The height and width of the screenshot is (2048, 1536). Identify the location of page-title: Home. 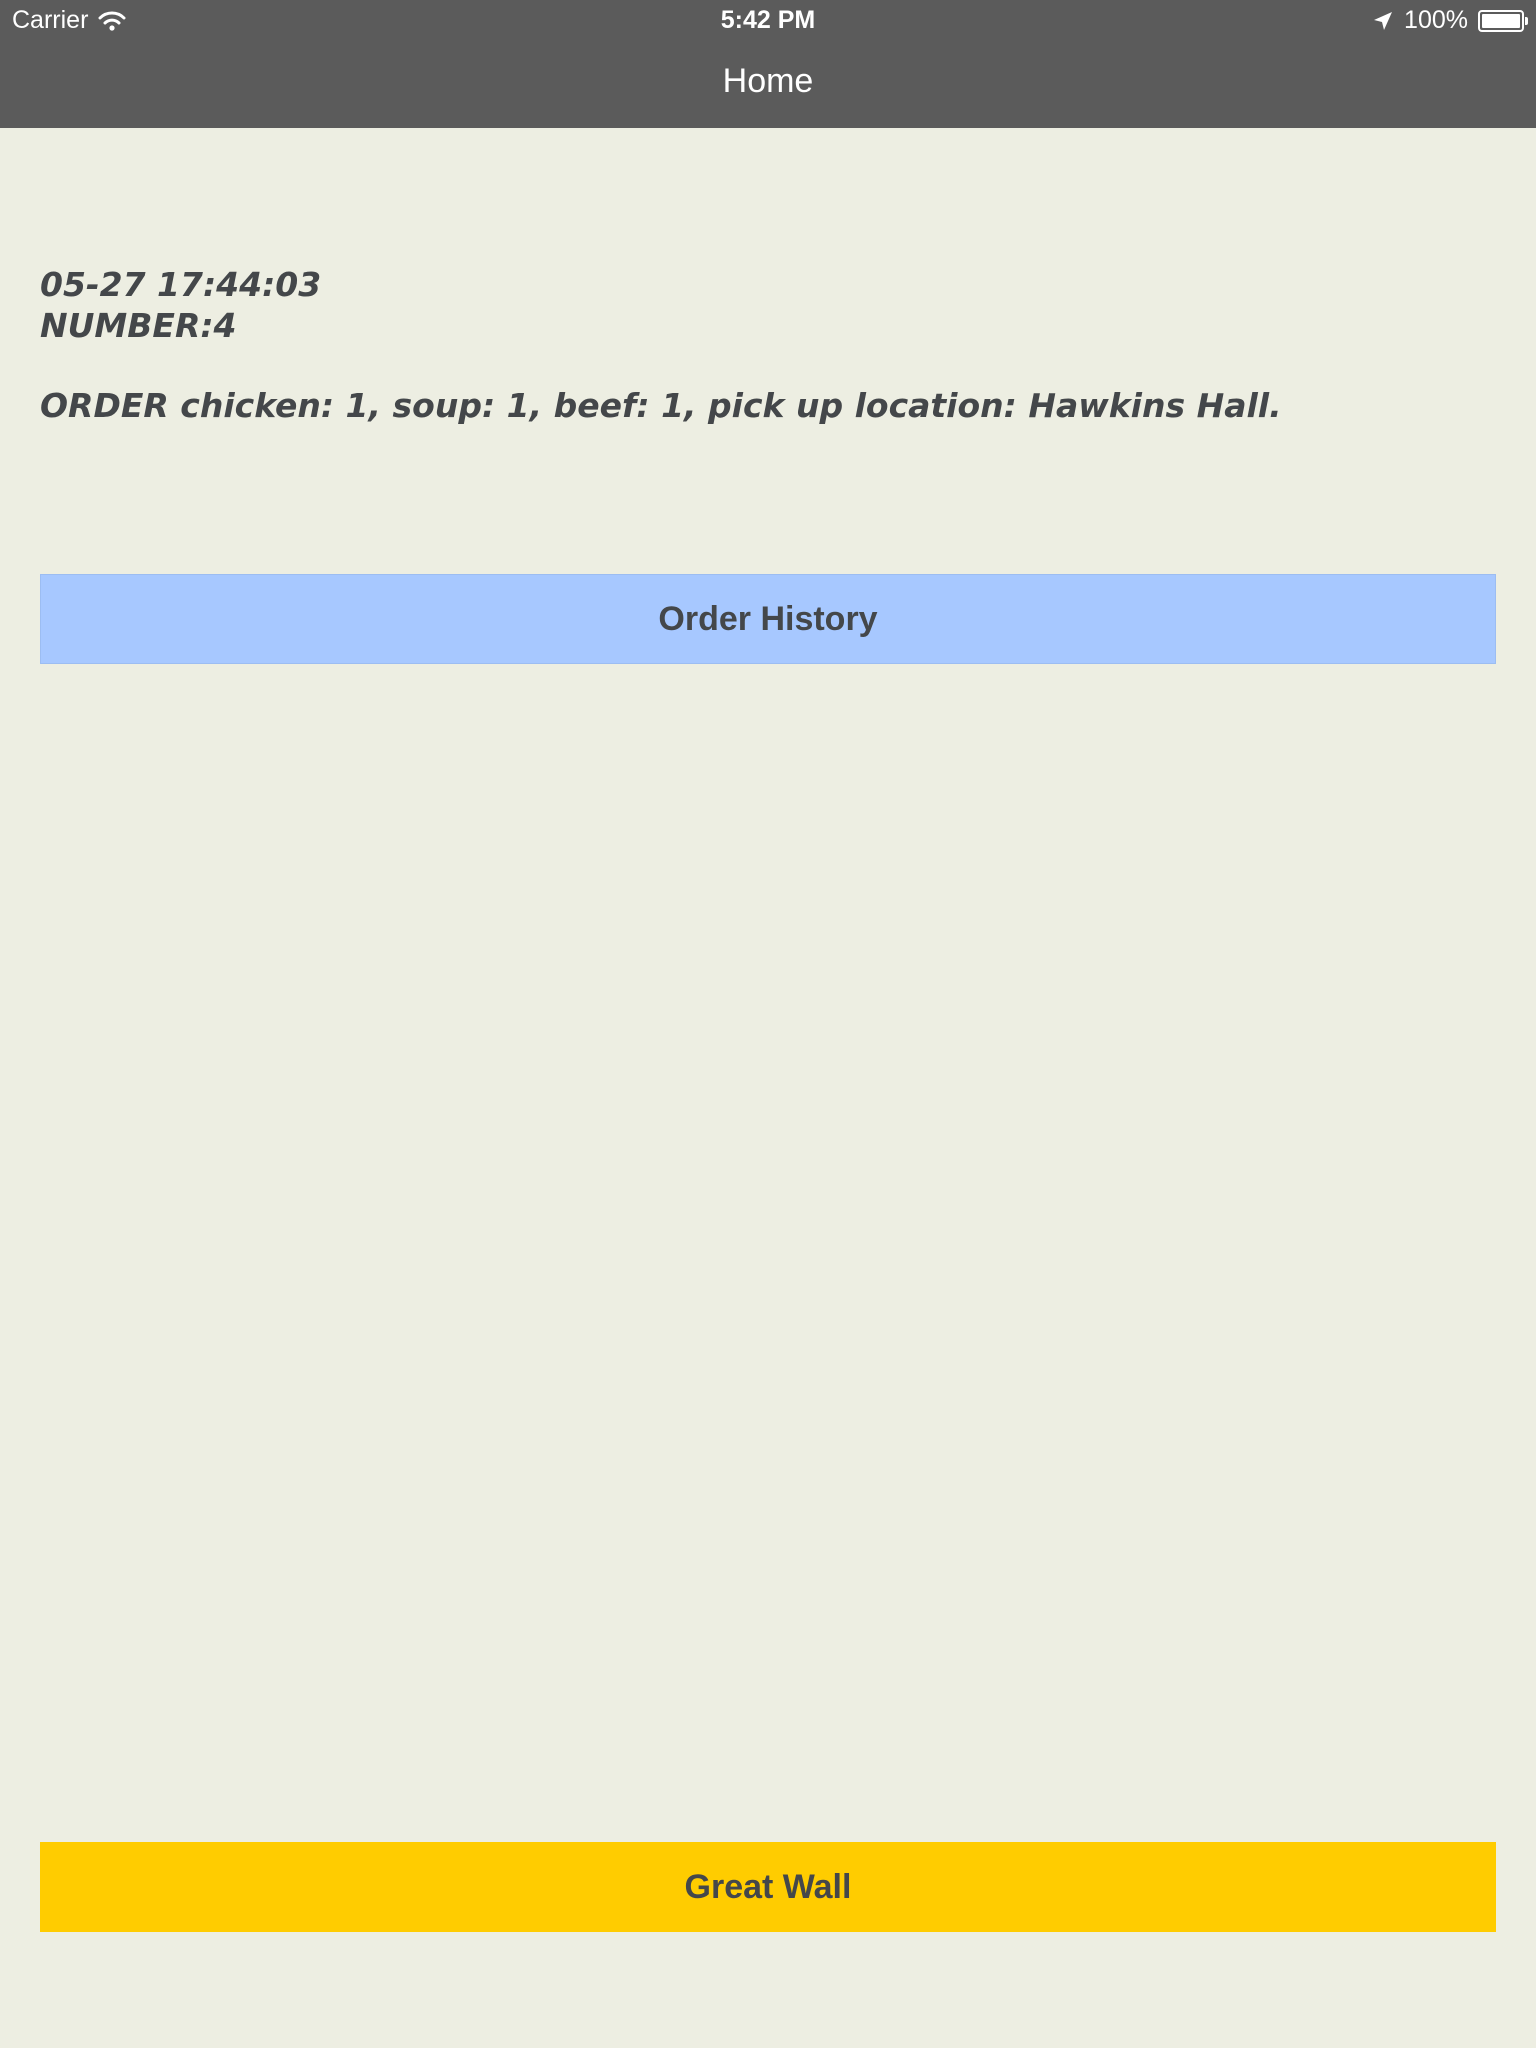
(768, 81).